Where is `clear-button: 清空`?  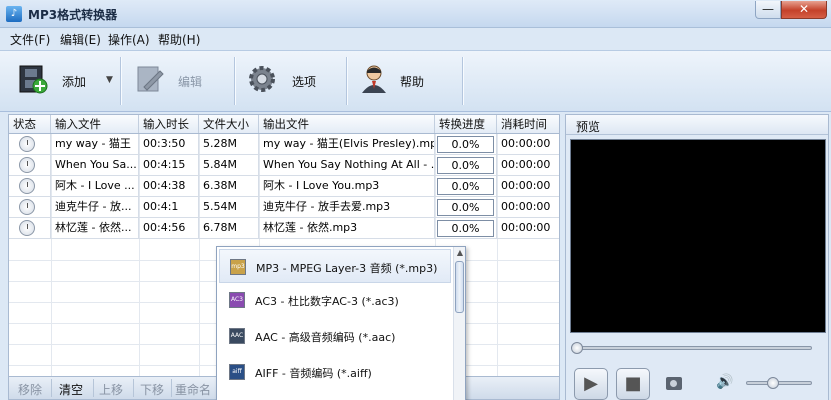 clear-button: 清空 is located at coordinates (71, 389).